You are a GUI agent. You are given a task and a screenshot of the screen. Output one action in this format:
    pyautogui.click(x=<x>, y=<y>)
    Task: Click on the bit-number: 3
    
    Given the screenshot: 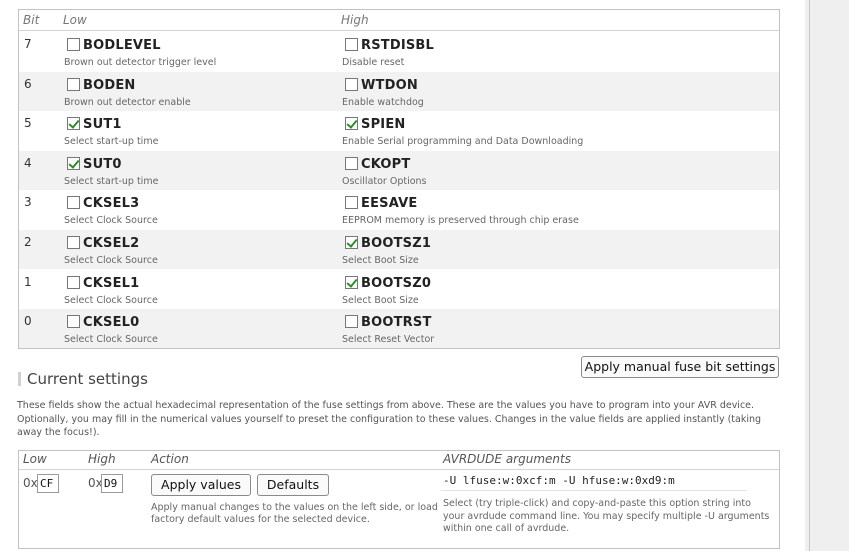 What is the action you would take?
    pyautogui.click(x=28, y=202)
    